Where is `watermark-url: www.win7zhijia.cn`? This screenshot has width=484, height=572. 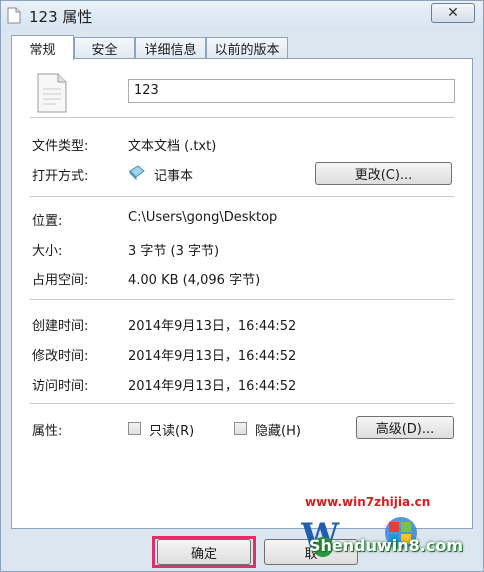
watermark-url: www.win7zhijia.cn is located at coordinates (368, 502).